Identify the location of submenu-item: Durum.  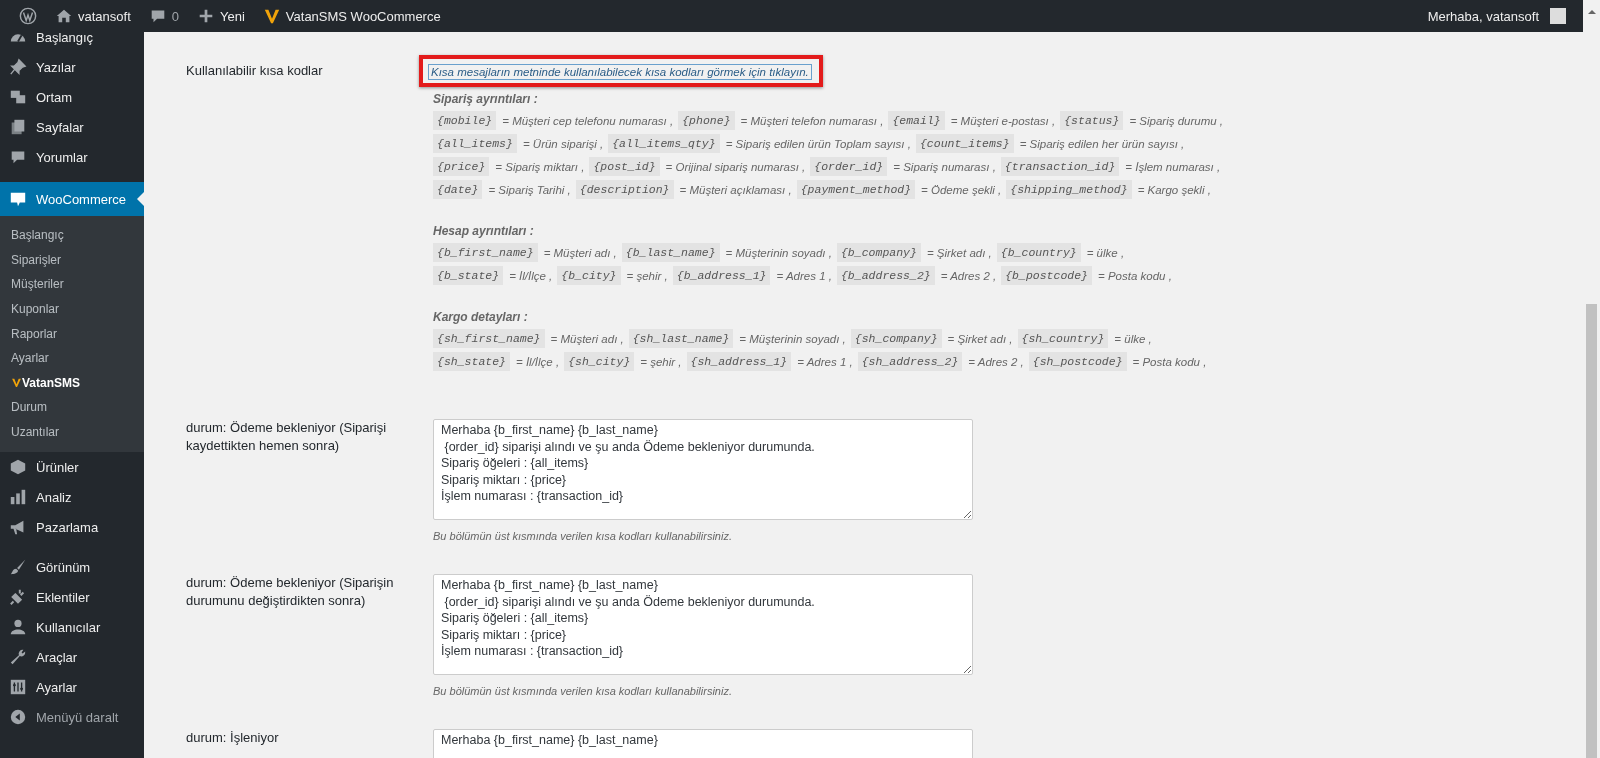
(72, 407).